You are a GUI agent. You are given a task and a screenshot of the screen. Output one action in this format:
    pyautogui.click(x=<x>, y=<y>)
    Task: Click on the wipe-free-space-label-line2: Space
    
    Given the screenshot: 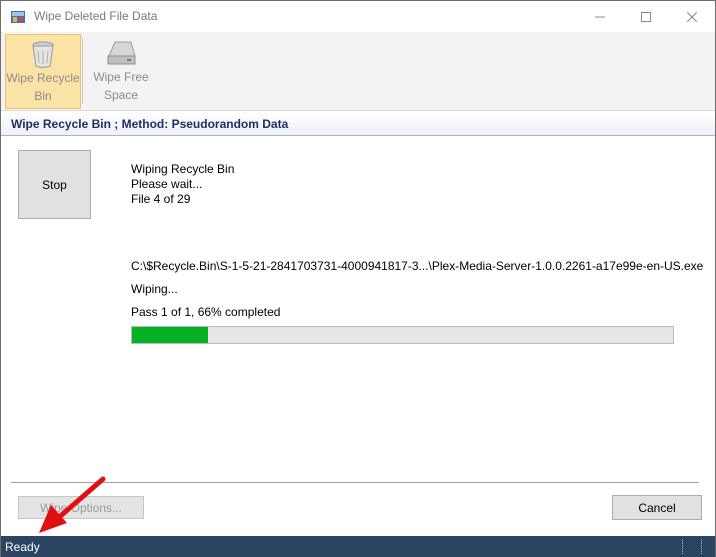 What is the action you would take?
    pyautogui.click(x=121, y=95)
    